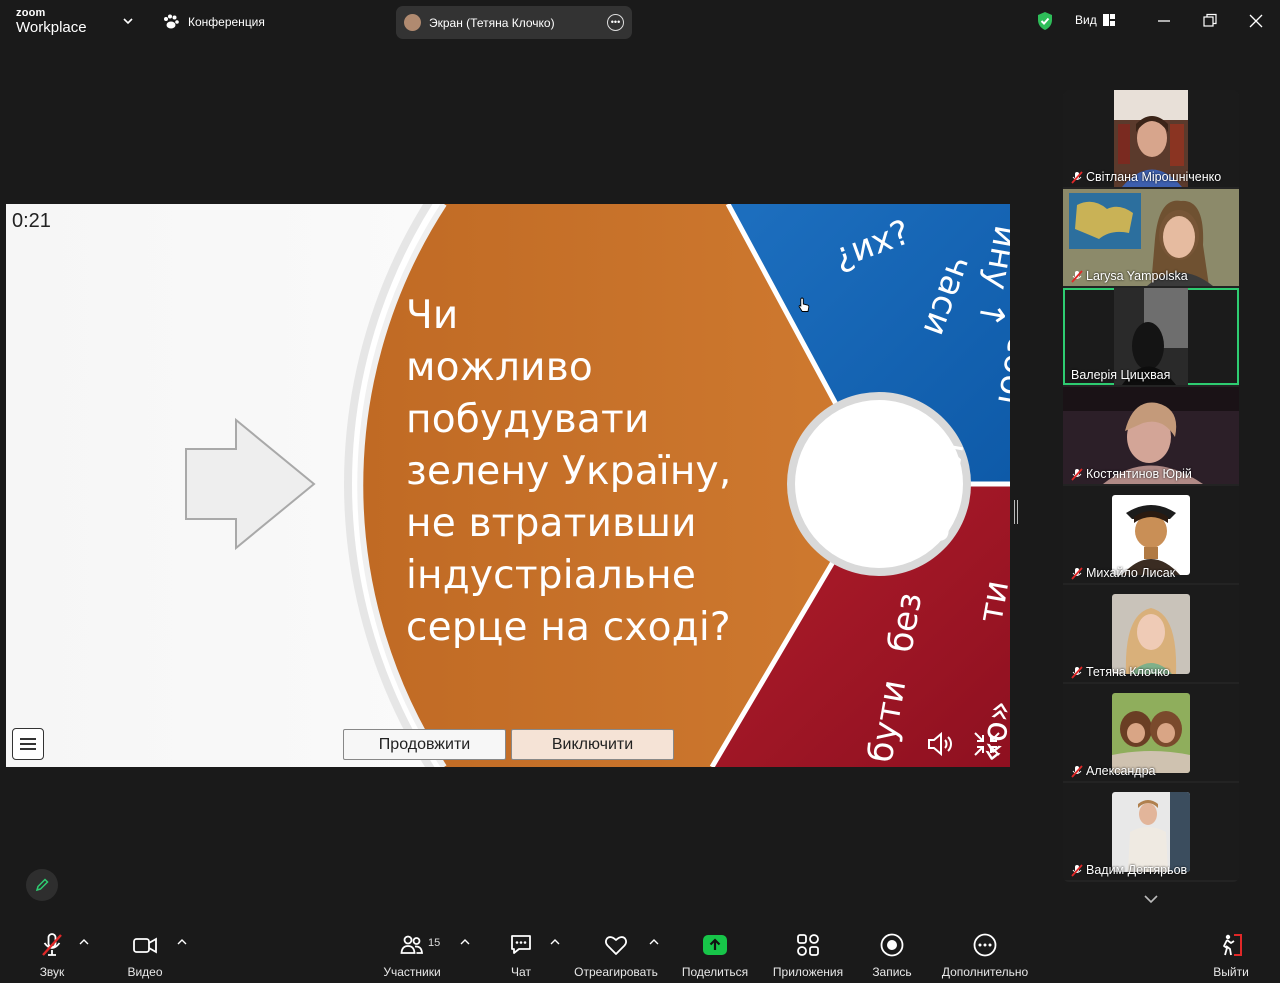 The width and height of the screenshot is (1280, 983). I want to click on question-line: зелену Україну,, so click(569, 471).